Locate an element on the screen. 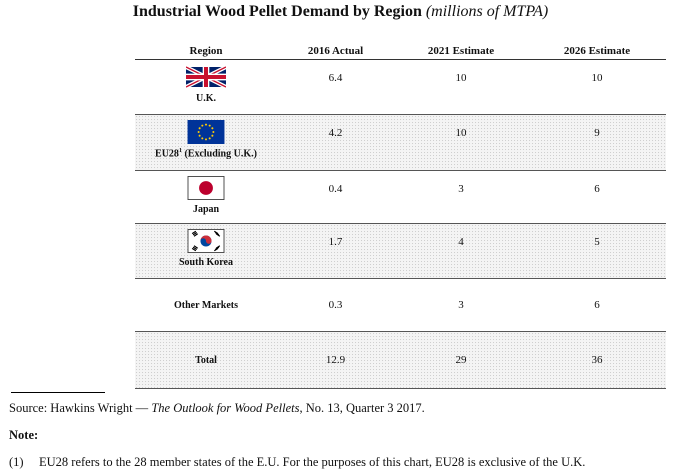 This screenshot has height=474, width=681. uk-flag-icon is located at coordinates (206, 77).